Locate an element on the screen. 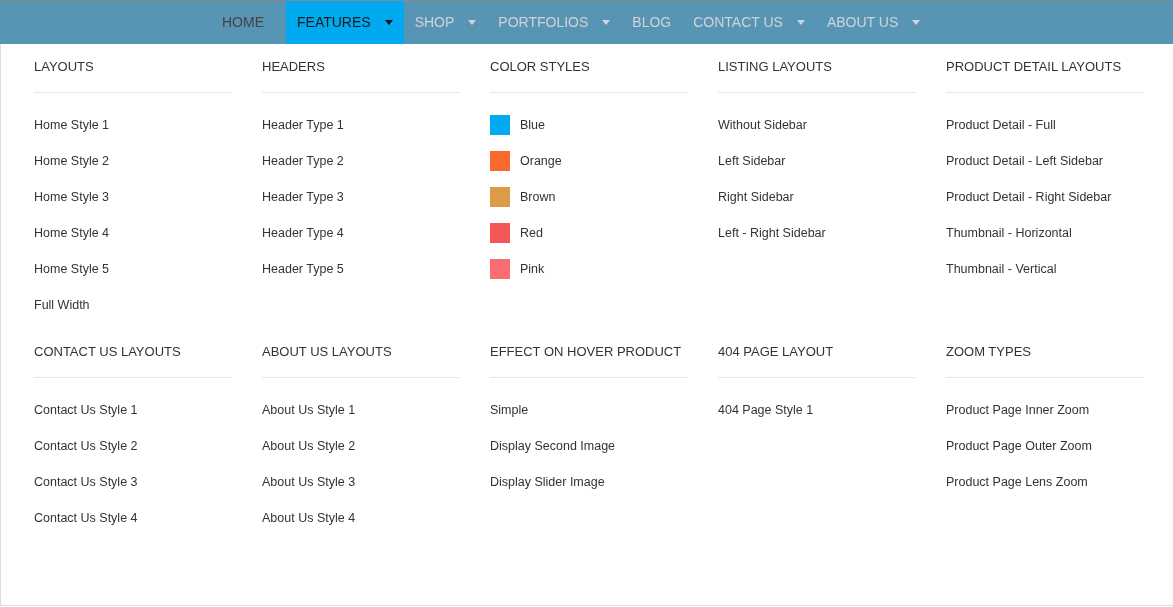  column-heading: ZOOM TYPES is located at coordinates (1045, 360).